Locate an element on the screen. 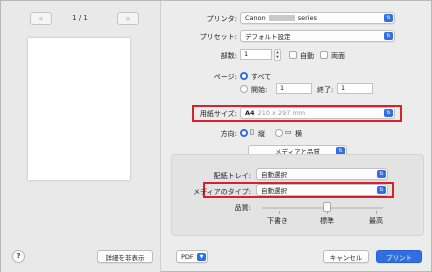 The height and width of the screenshot is (272, 432). pages-all-radio is located at coordinates (244, 76).